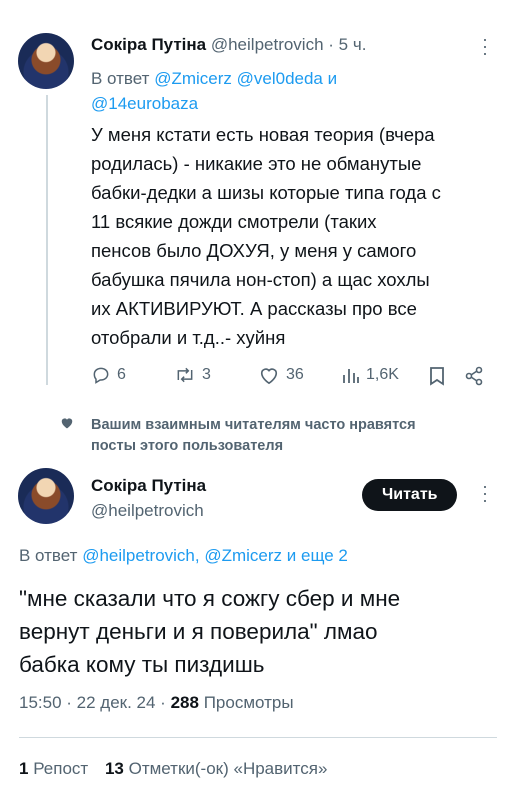 This screenshot has height=800, width=514. What do you see at coordinates (121, 374) in the screenshot?
I see `reply-count: 6` at bounding box center [121, 374].